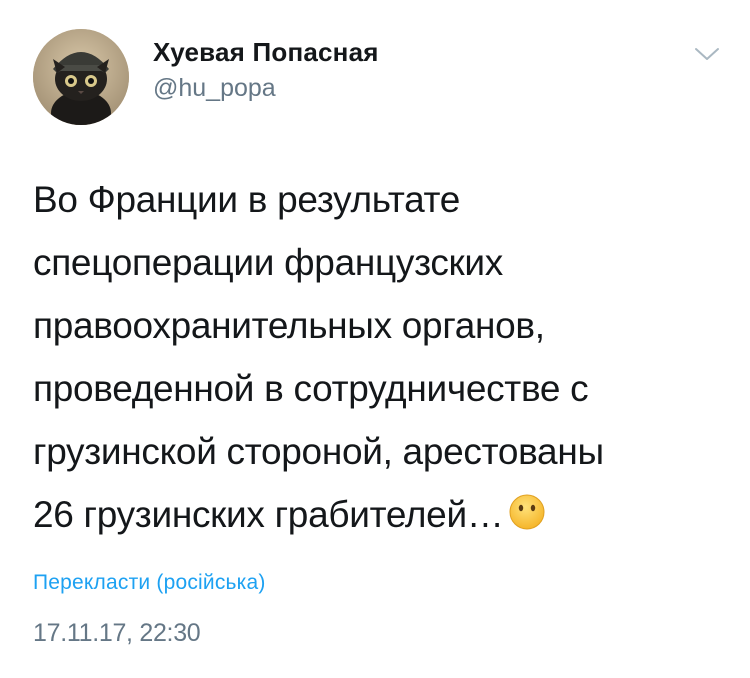 The image size is (750, 678). I want to click on tweet-text-line: грузинской стороной, арестованы, so click(318, 451).